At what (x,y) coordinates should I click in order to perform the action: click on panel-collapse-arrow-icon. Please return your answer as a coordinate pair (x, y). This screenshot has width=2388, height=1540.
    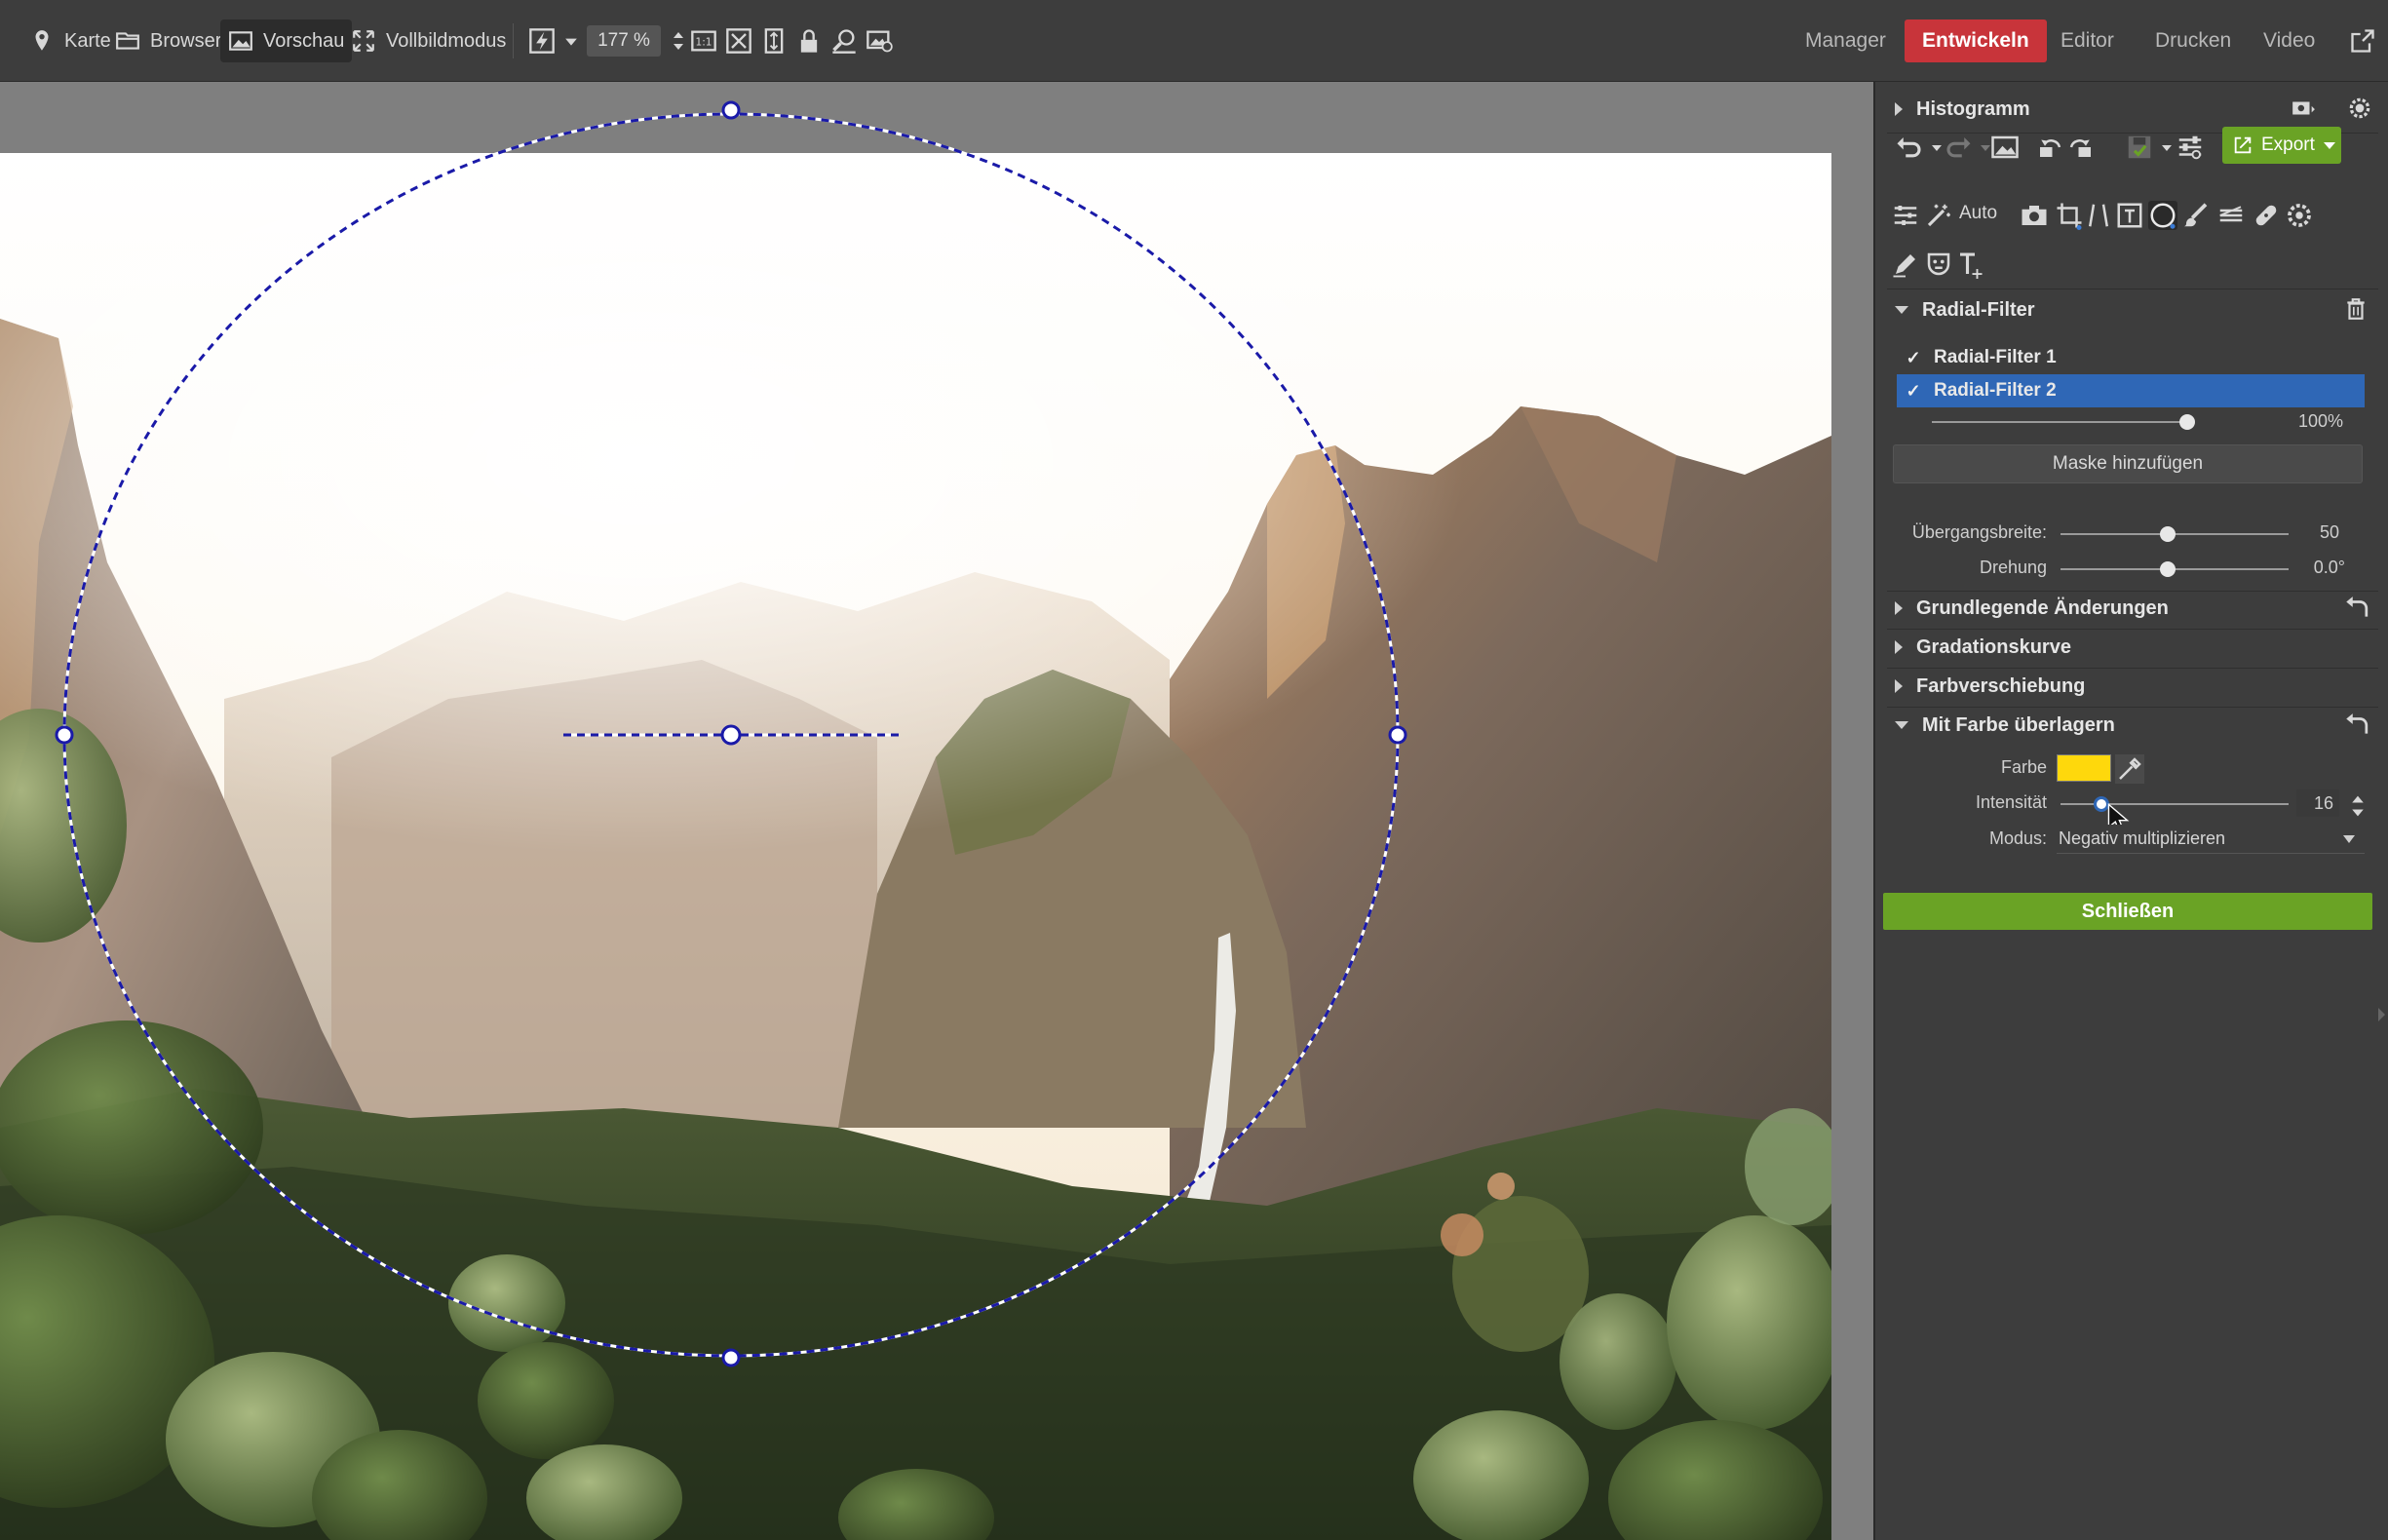
    Looking at the image, I should click on (2381, 1014).